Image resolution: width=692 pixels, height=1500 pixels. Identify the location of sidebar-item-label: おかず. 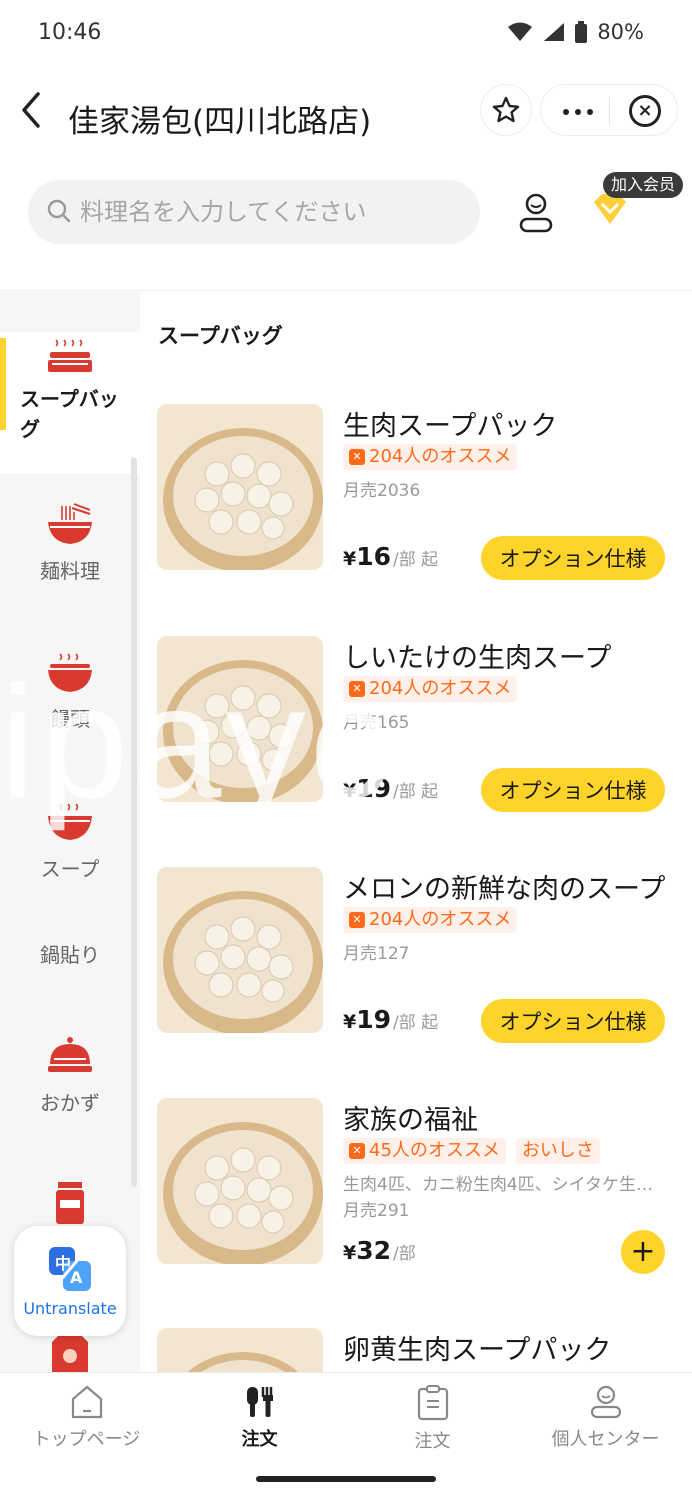
(70, 1103).